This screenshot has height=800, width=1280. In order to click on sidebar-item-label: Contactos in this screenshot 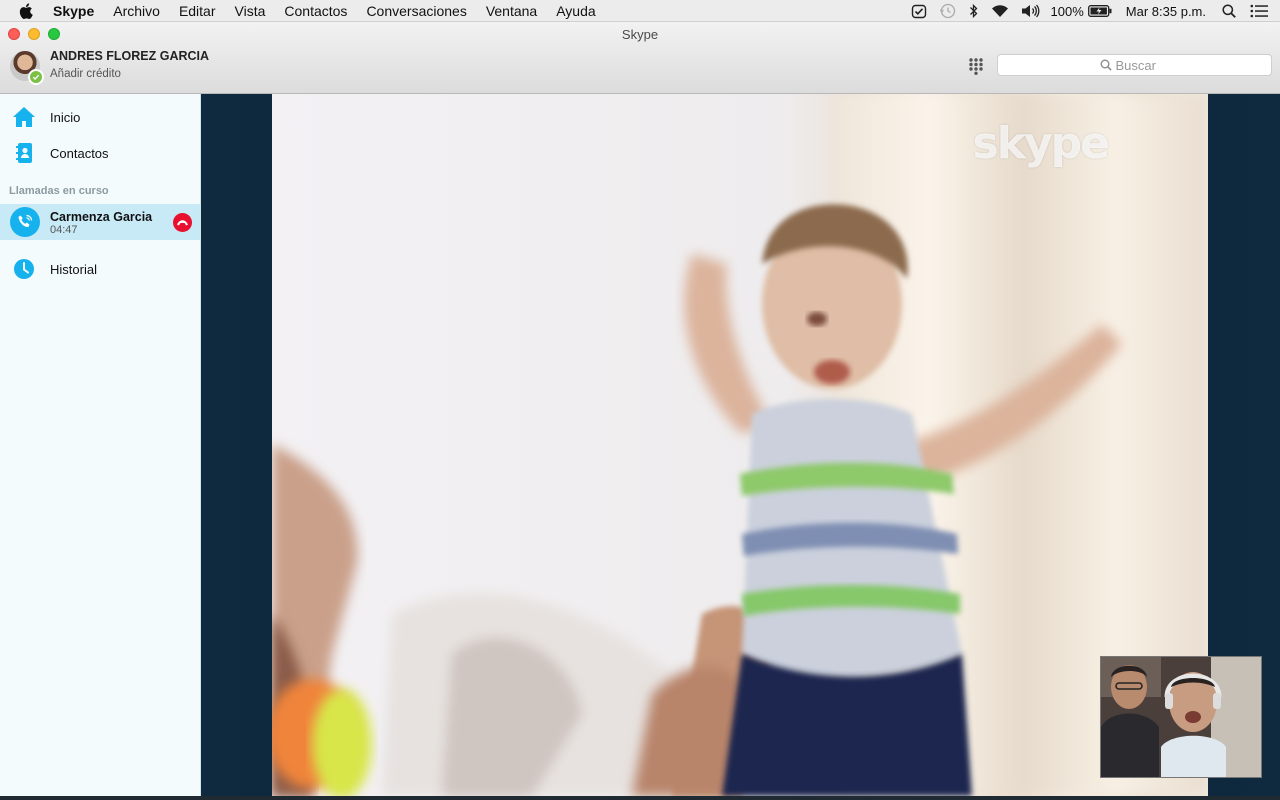, I will do `click(79, 153)`.